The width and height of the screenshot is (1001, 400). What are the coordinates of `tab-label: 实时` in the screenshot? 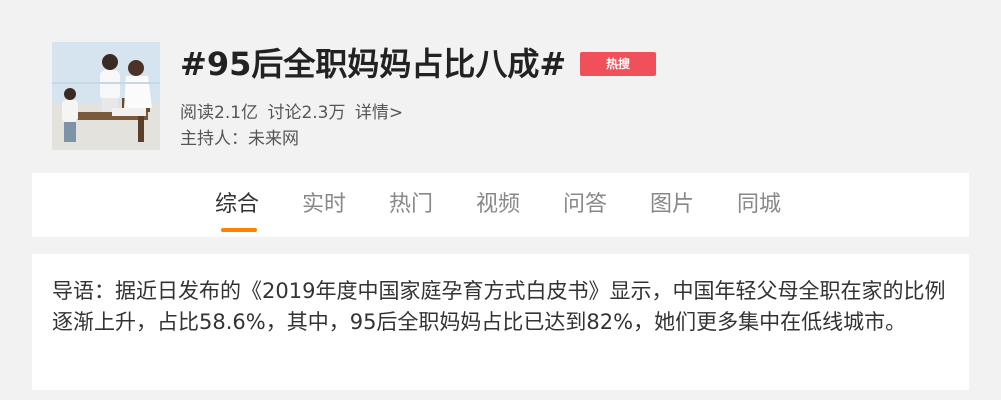 It's located at (324, 204).